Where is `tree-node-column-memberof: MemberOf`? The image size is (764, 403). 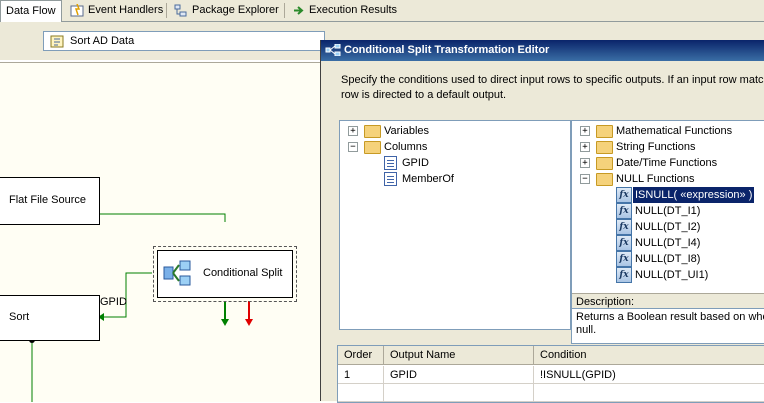
tree-node-column-memberof: MemberOf is located at coordinates (454, 179).